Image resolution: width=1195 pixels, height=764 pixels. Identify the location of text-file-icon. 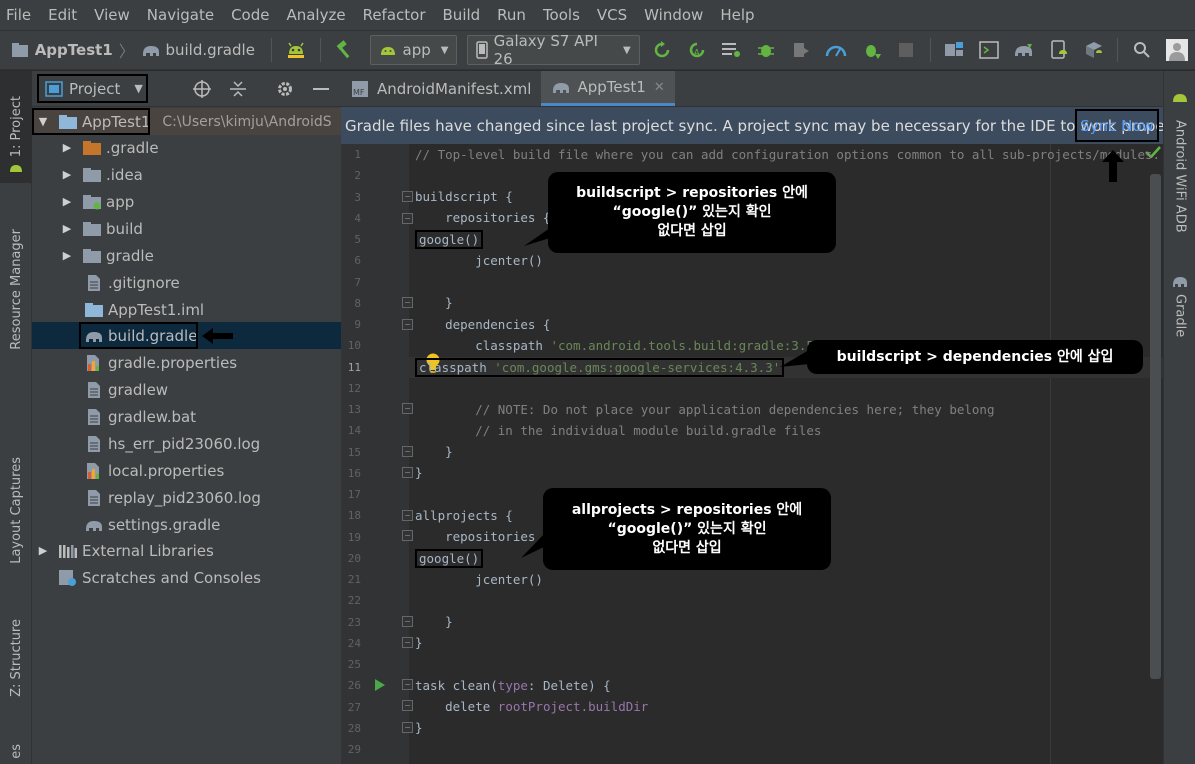
(94, 390).